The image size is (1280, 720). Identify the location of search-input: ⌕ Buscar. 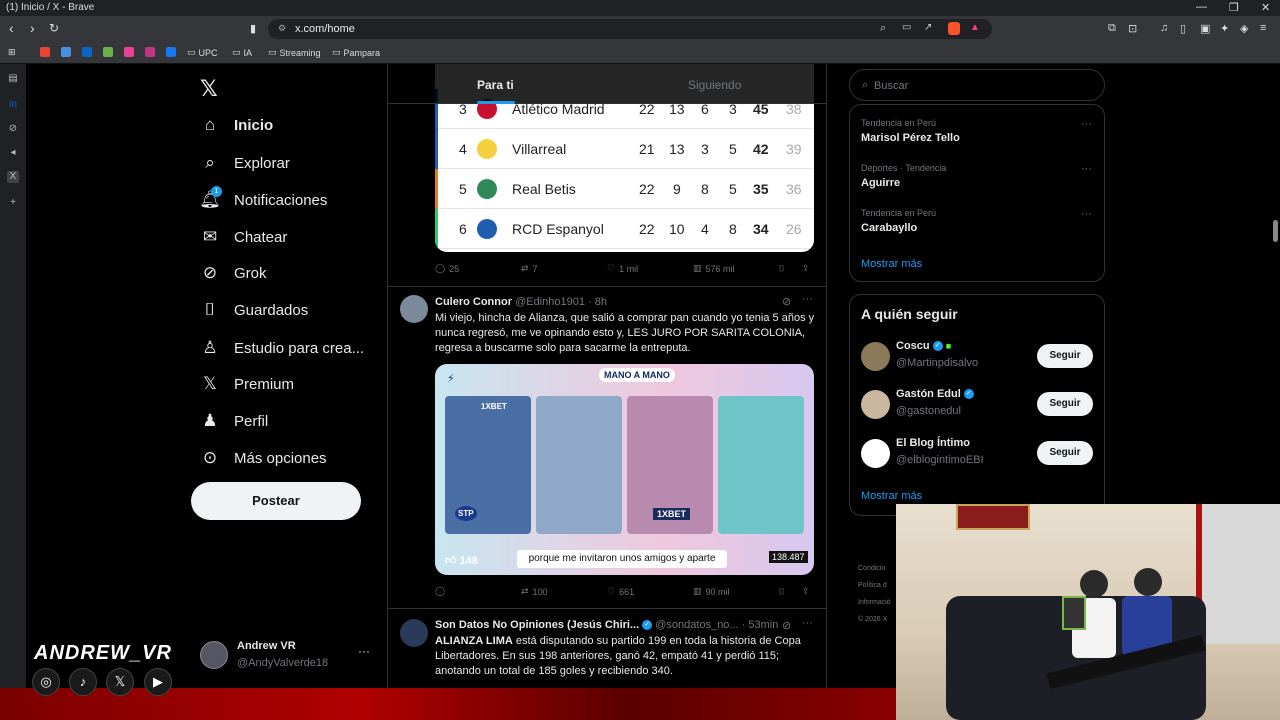
(977, 85).